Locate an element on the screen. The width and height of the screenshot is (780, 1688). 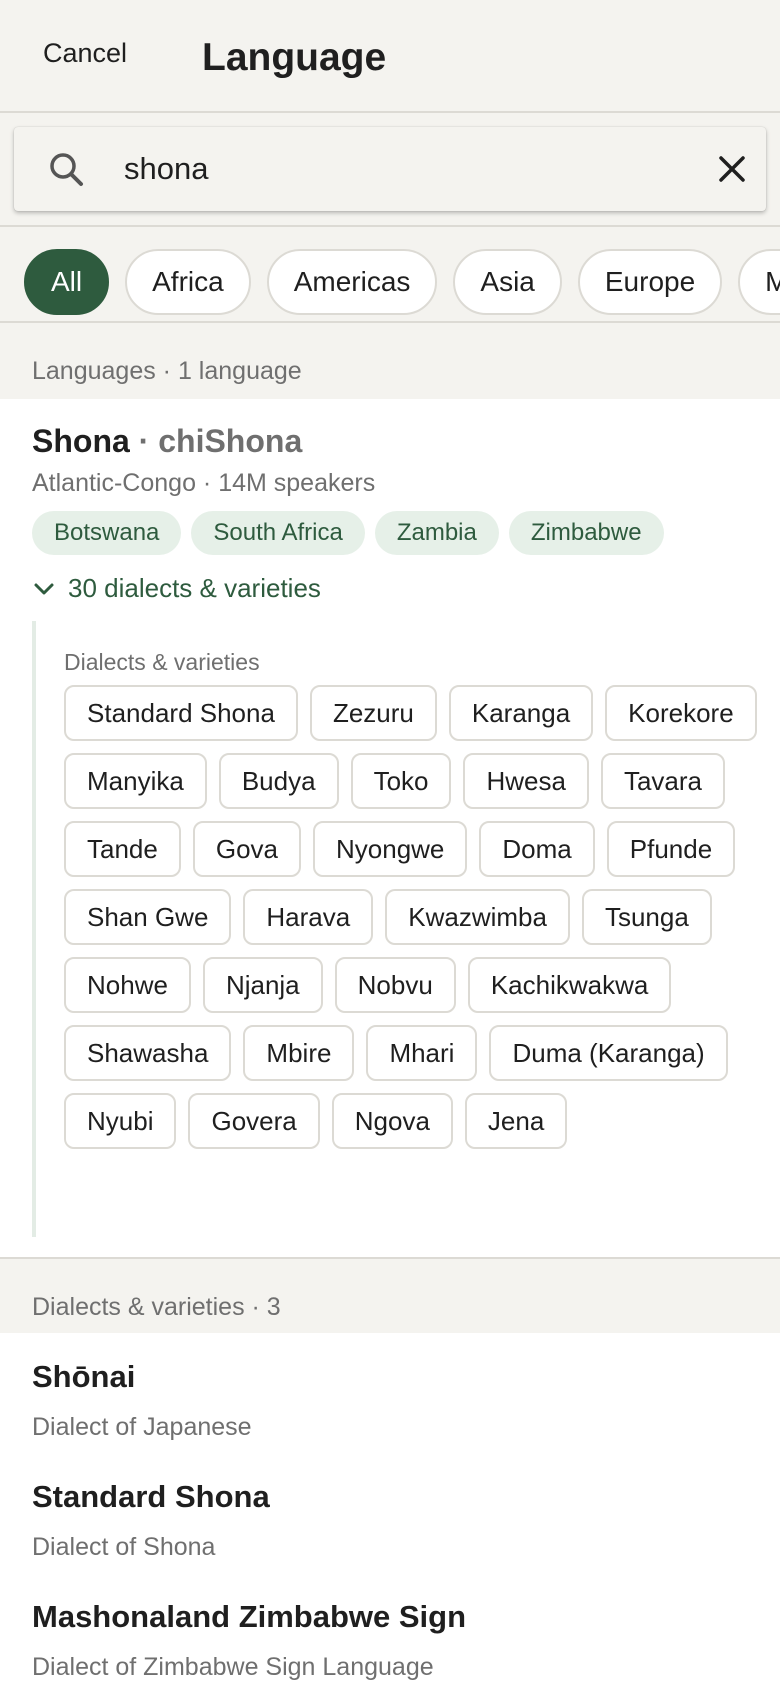
country-list: Botswana South Africa Zambia Zimbabwe is located at coordinates (348, 533).